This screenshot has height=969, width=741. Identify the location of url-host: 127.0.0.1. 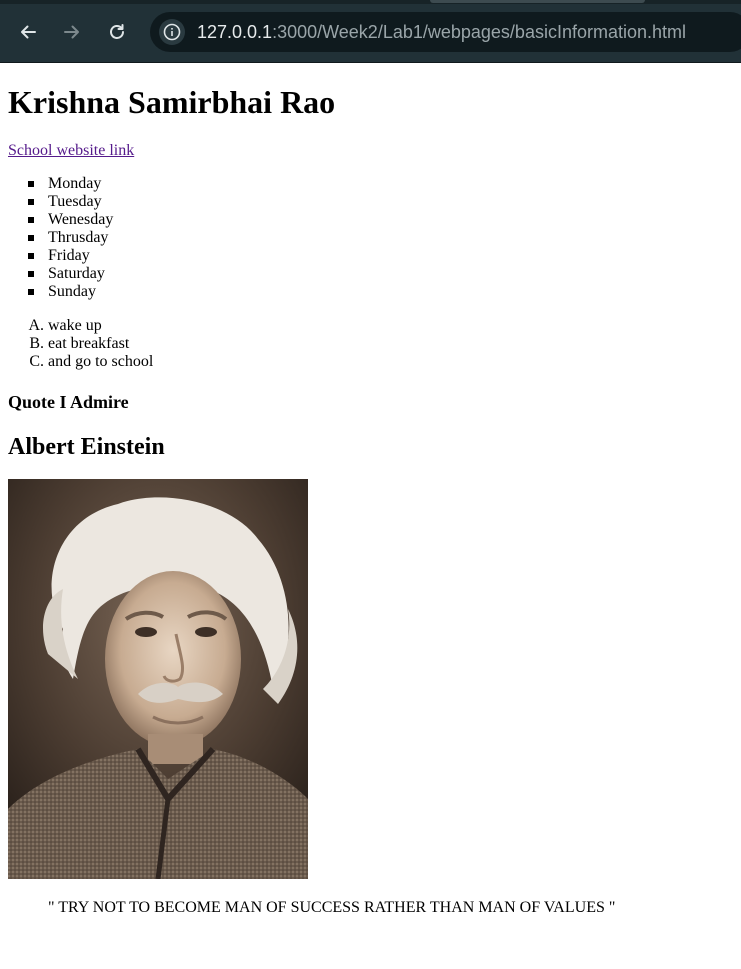
(235, 32).